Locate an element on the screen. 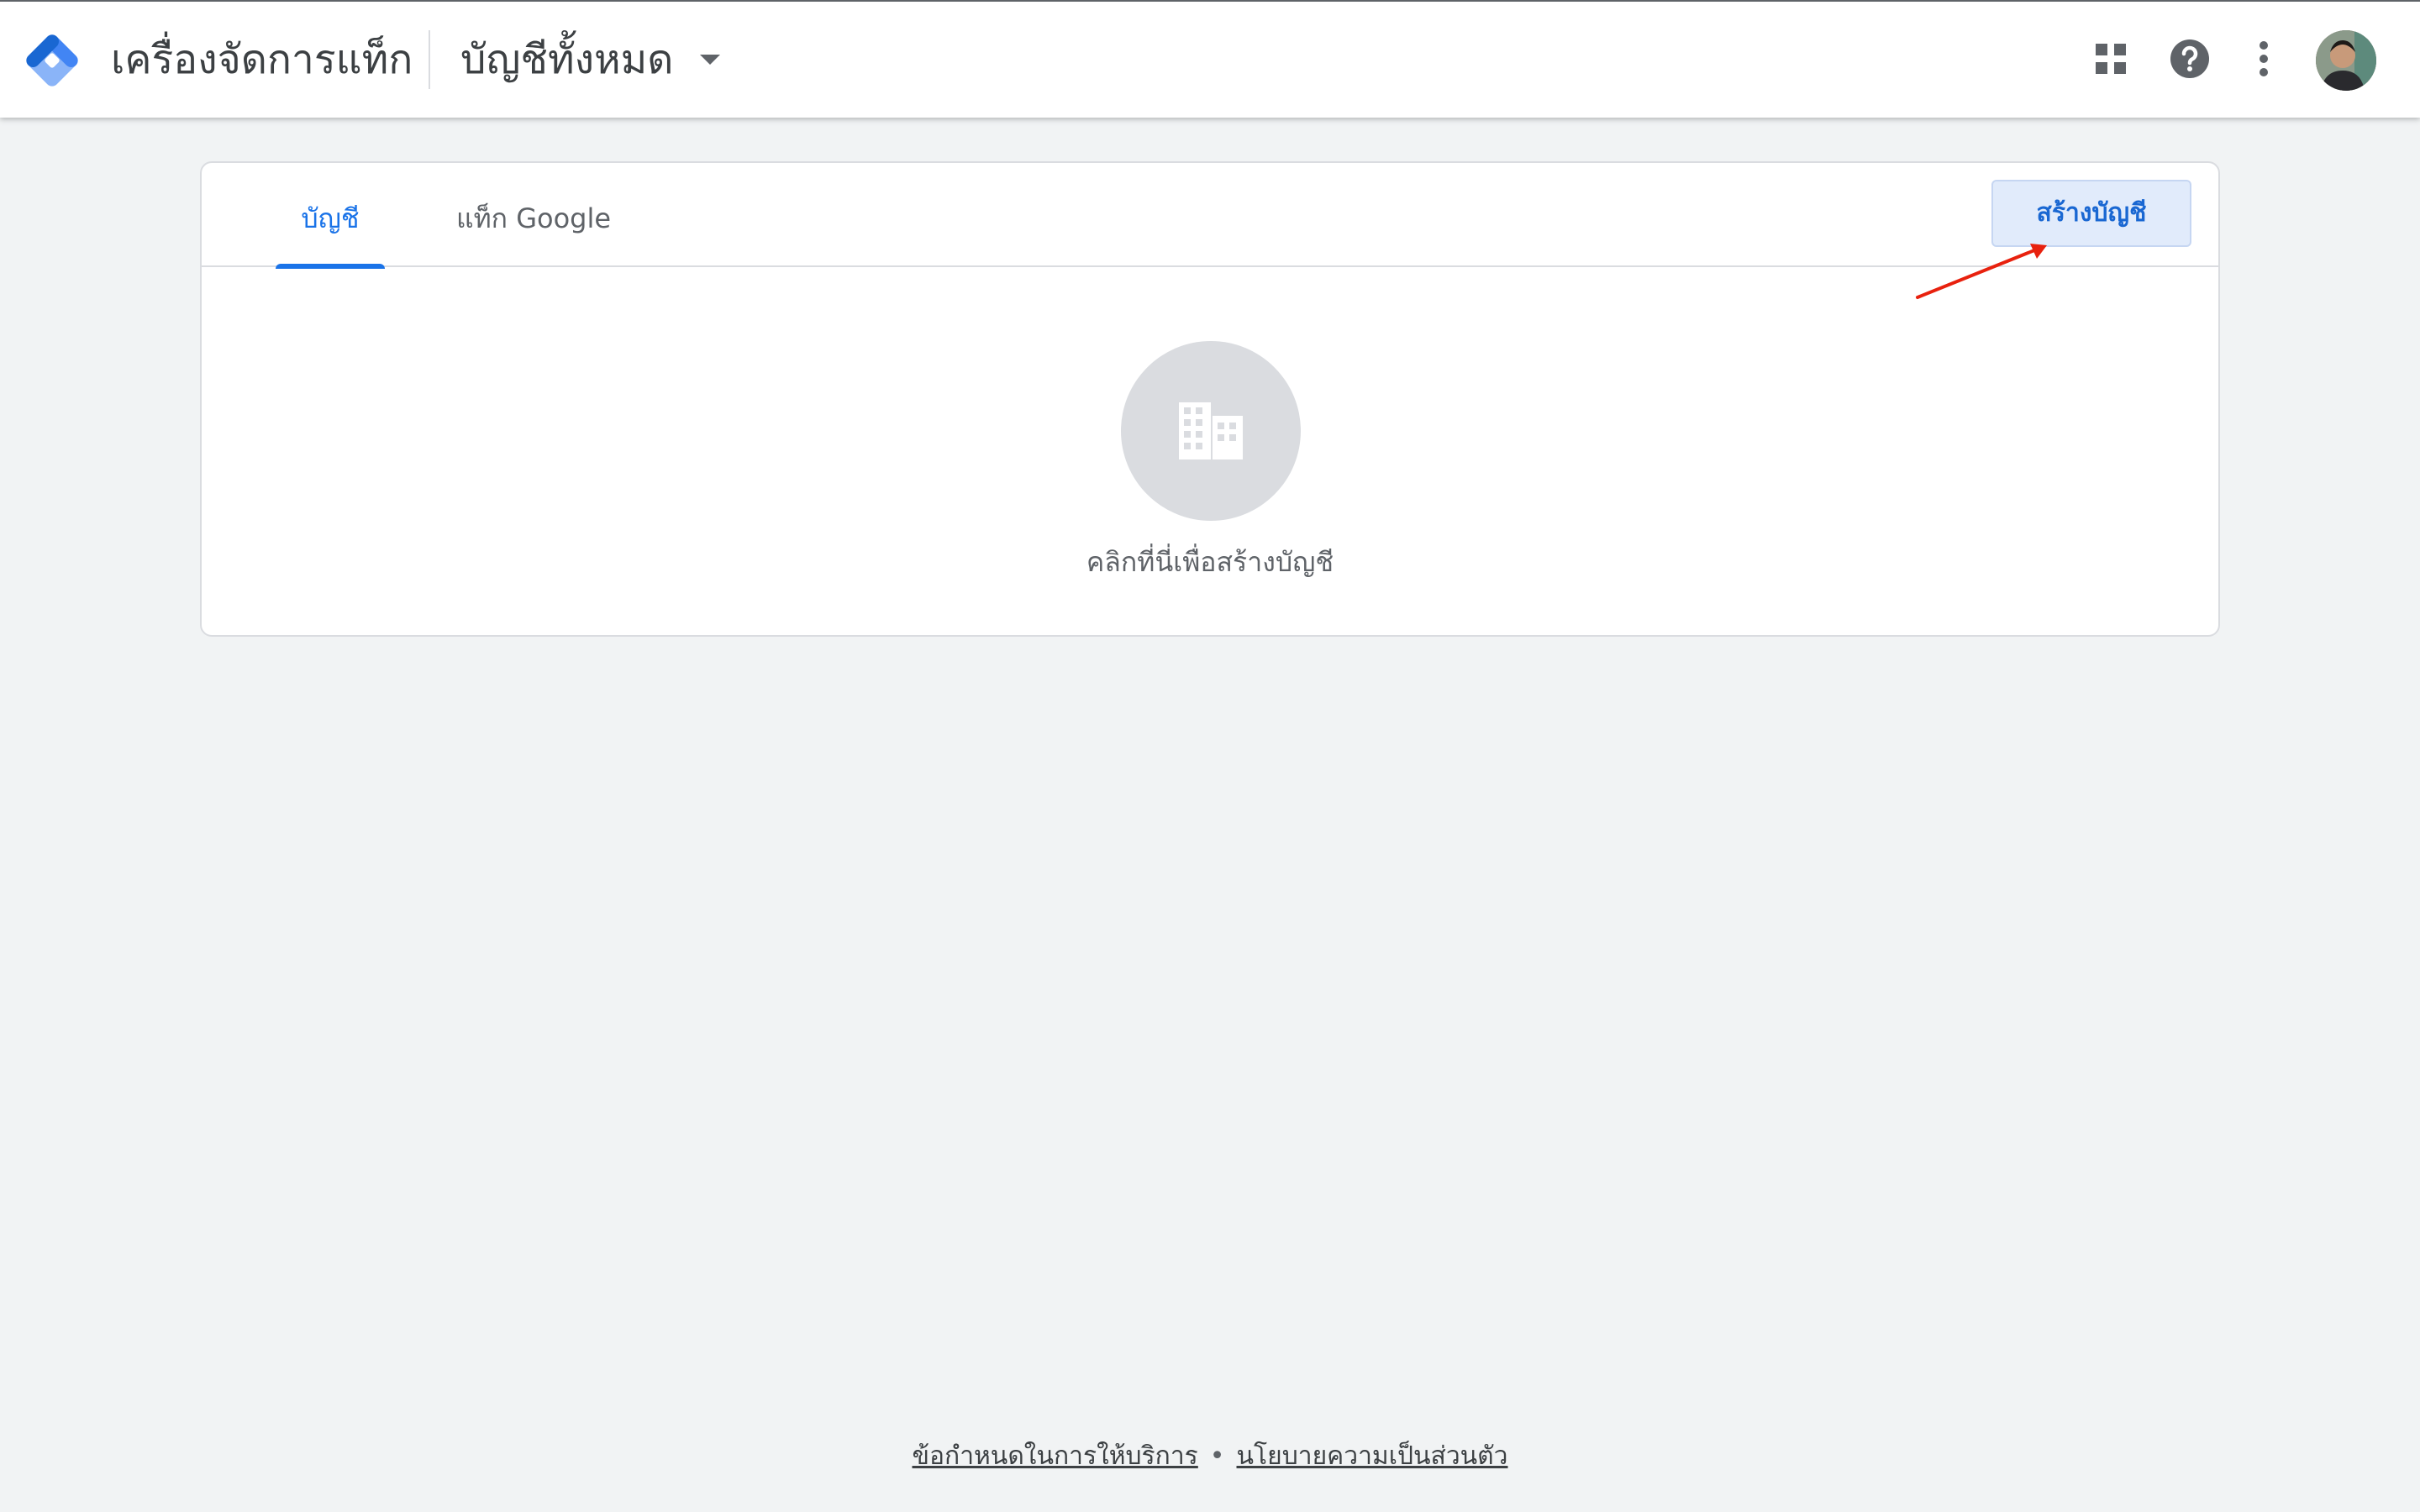  account-selector: บัญชีทั้งหมด is located at coordinates (590, 59).